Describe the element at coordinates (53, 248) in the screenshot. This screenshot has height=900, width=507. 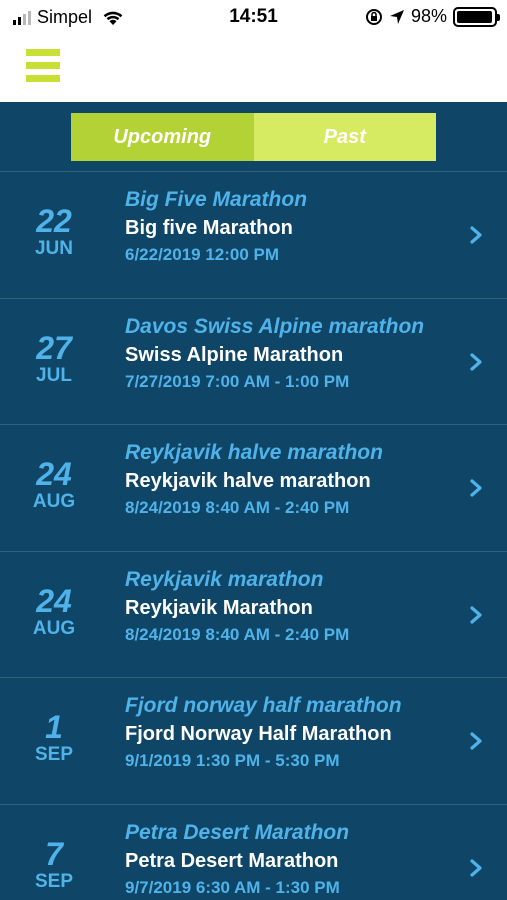
I see `event-month: JUN` at that location.